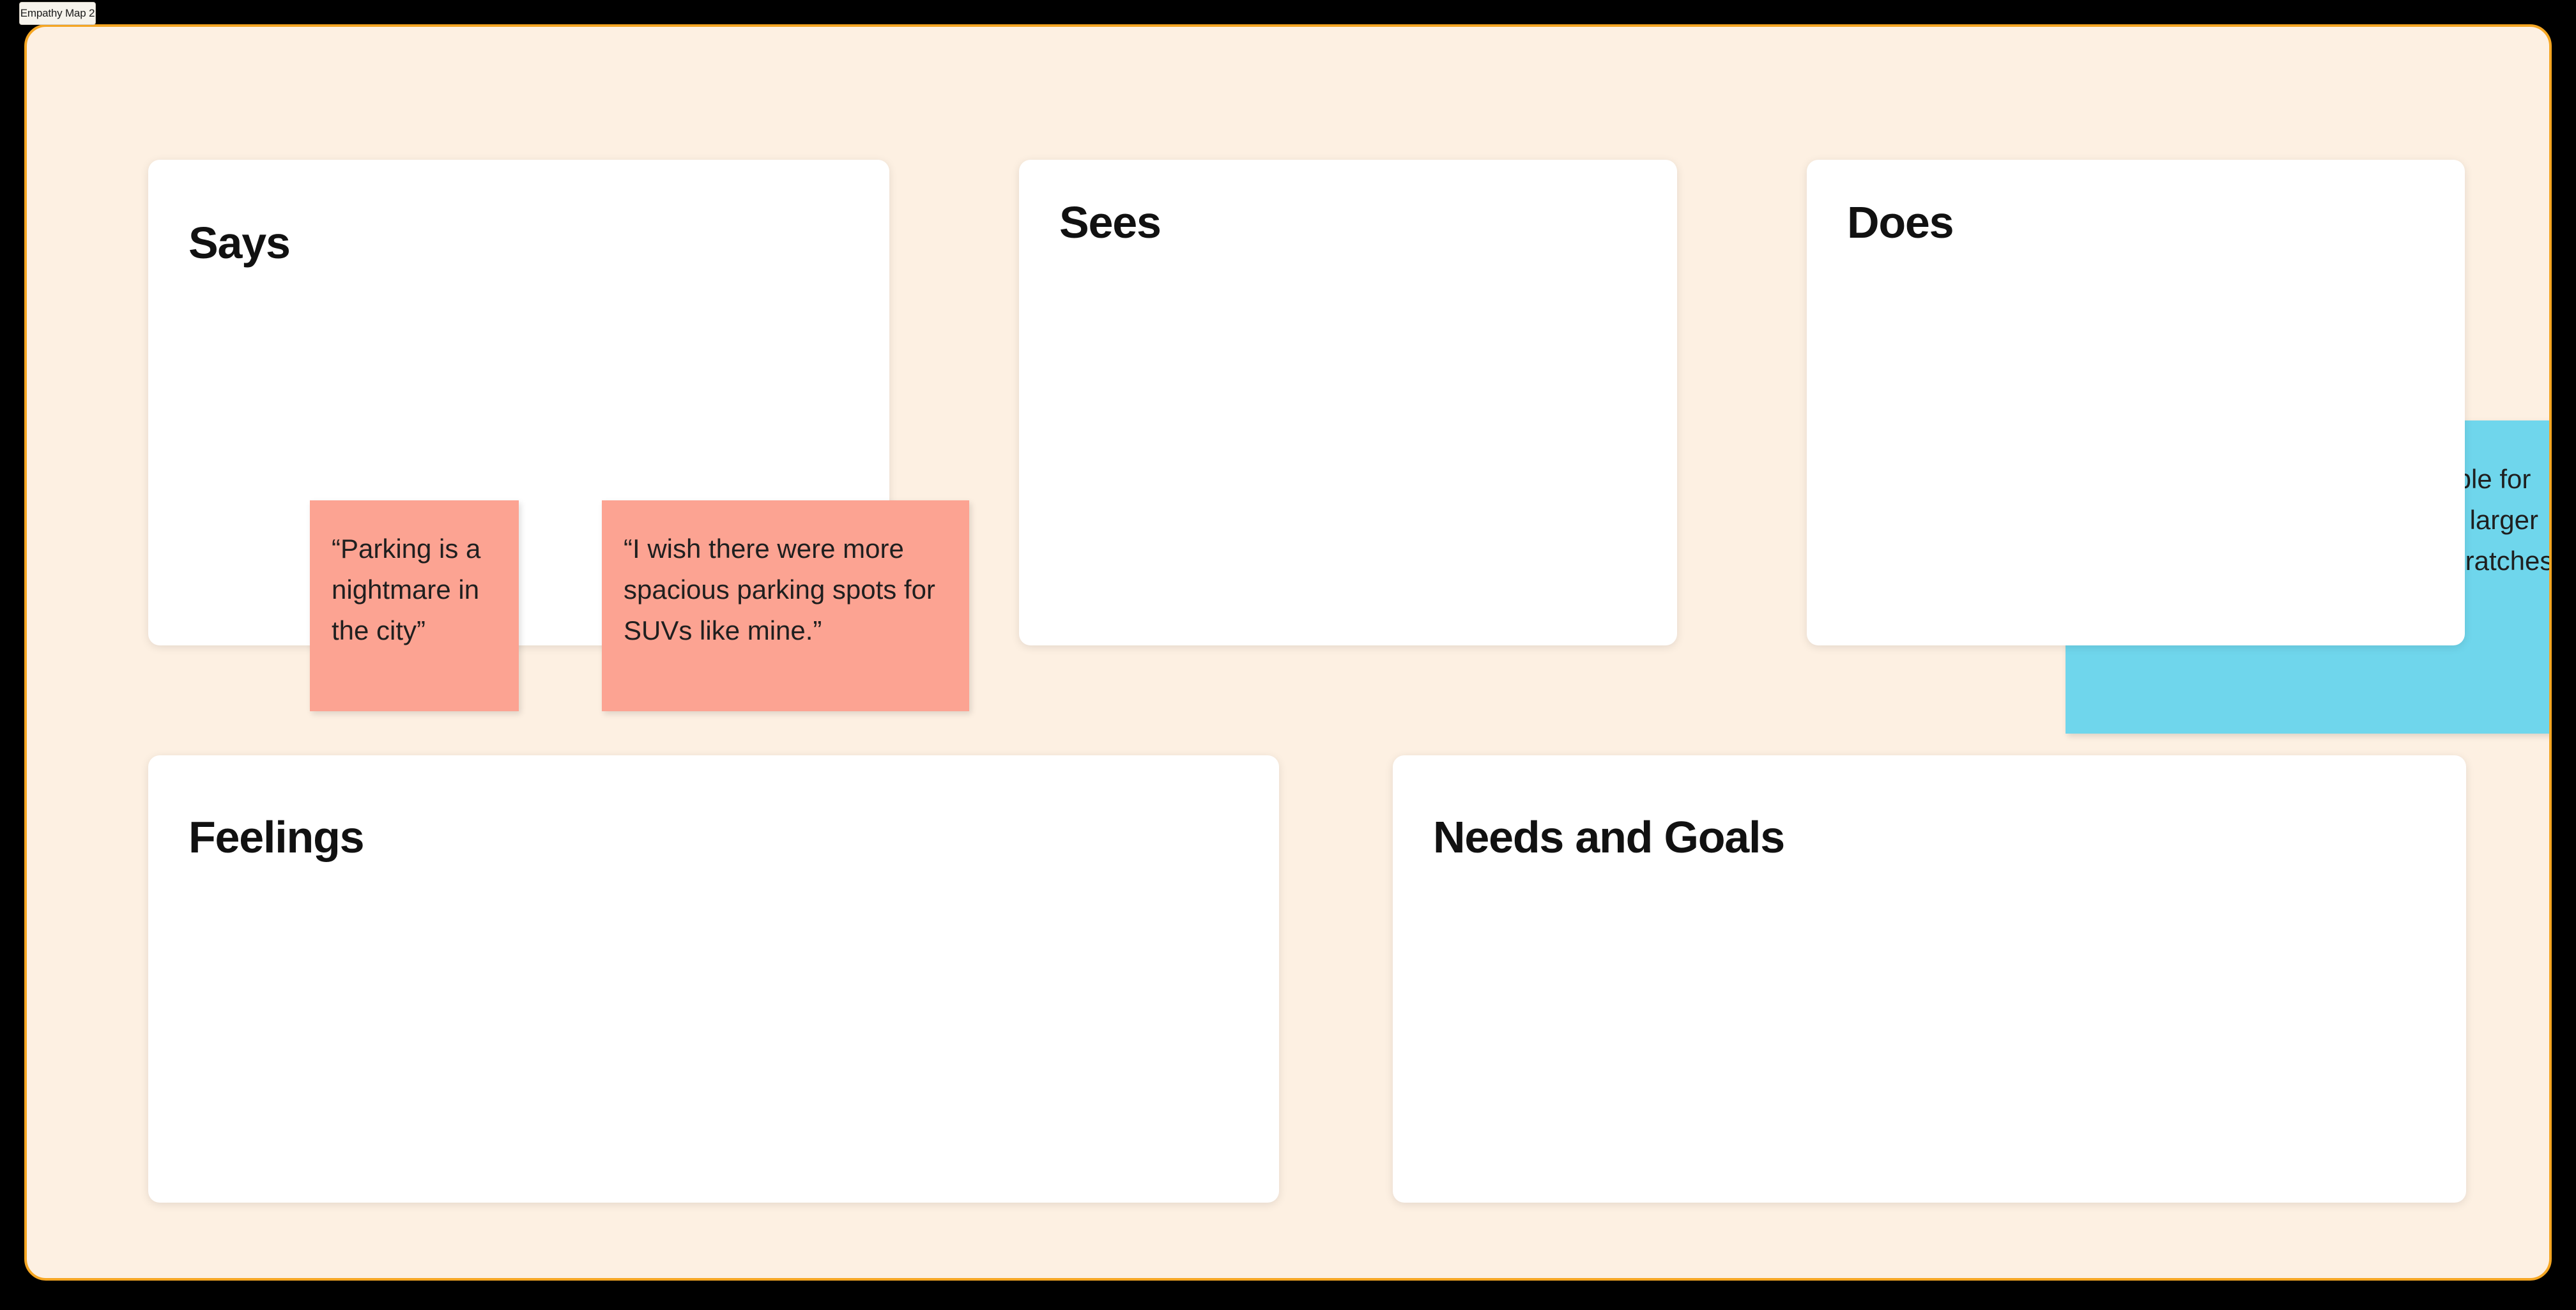 This screenshot has height=1310, width=2576. What do you see at coordinates (276, 837) in the screenshot?
I see `panel-feelings-title: Feelings` at bounding box center [276, 837].